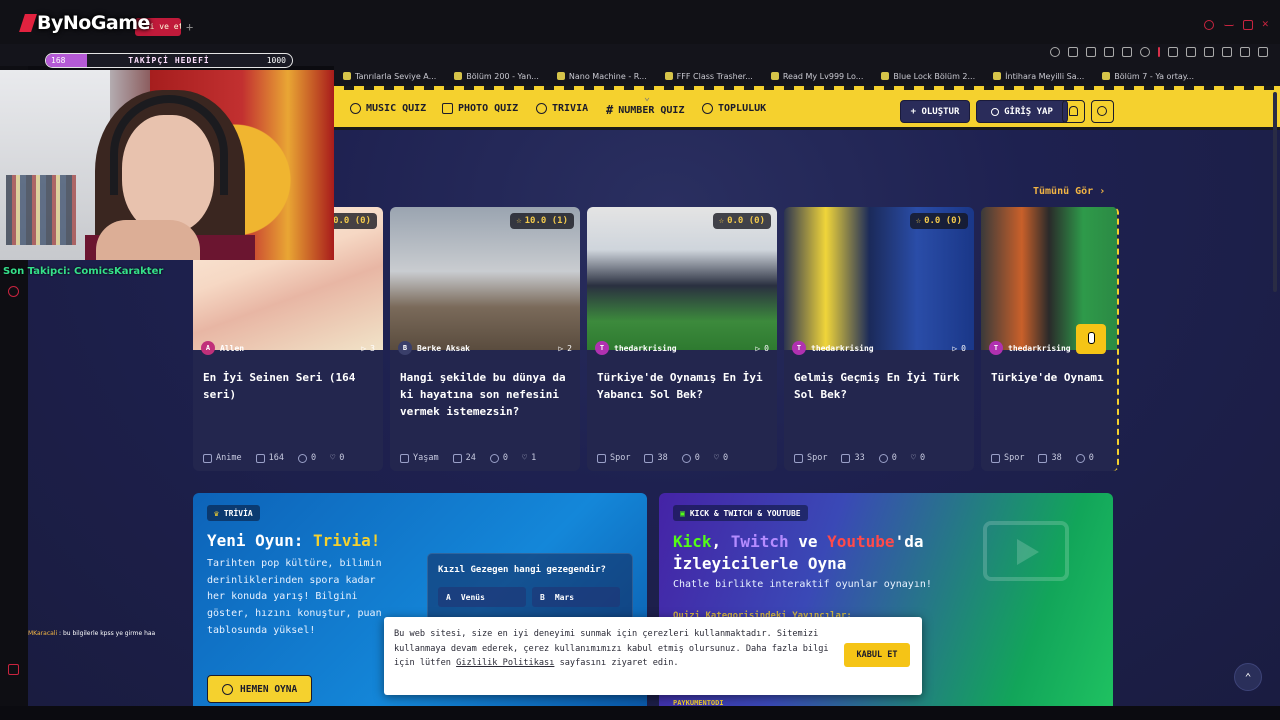 The height and width of the screenshot is (720, 1280). I want to click on card-footer: Spor 38 0 ♡ 0, so click(683, 458).